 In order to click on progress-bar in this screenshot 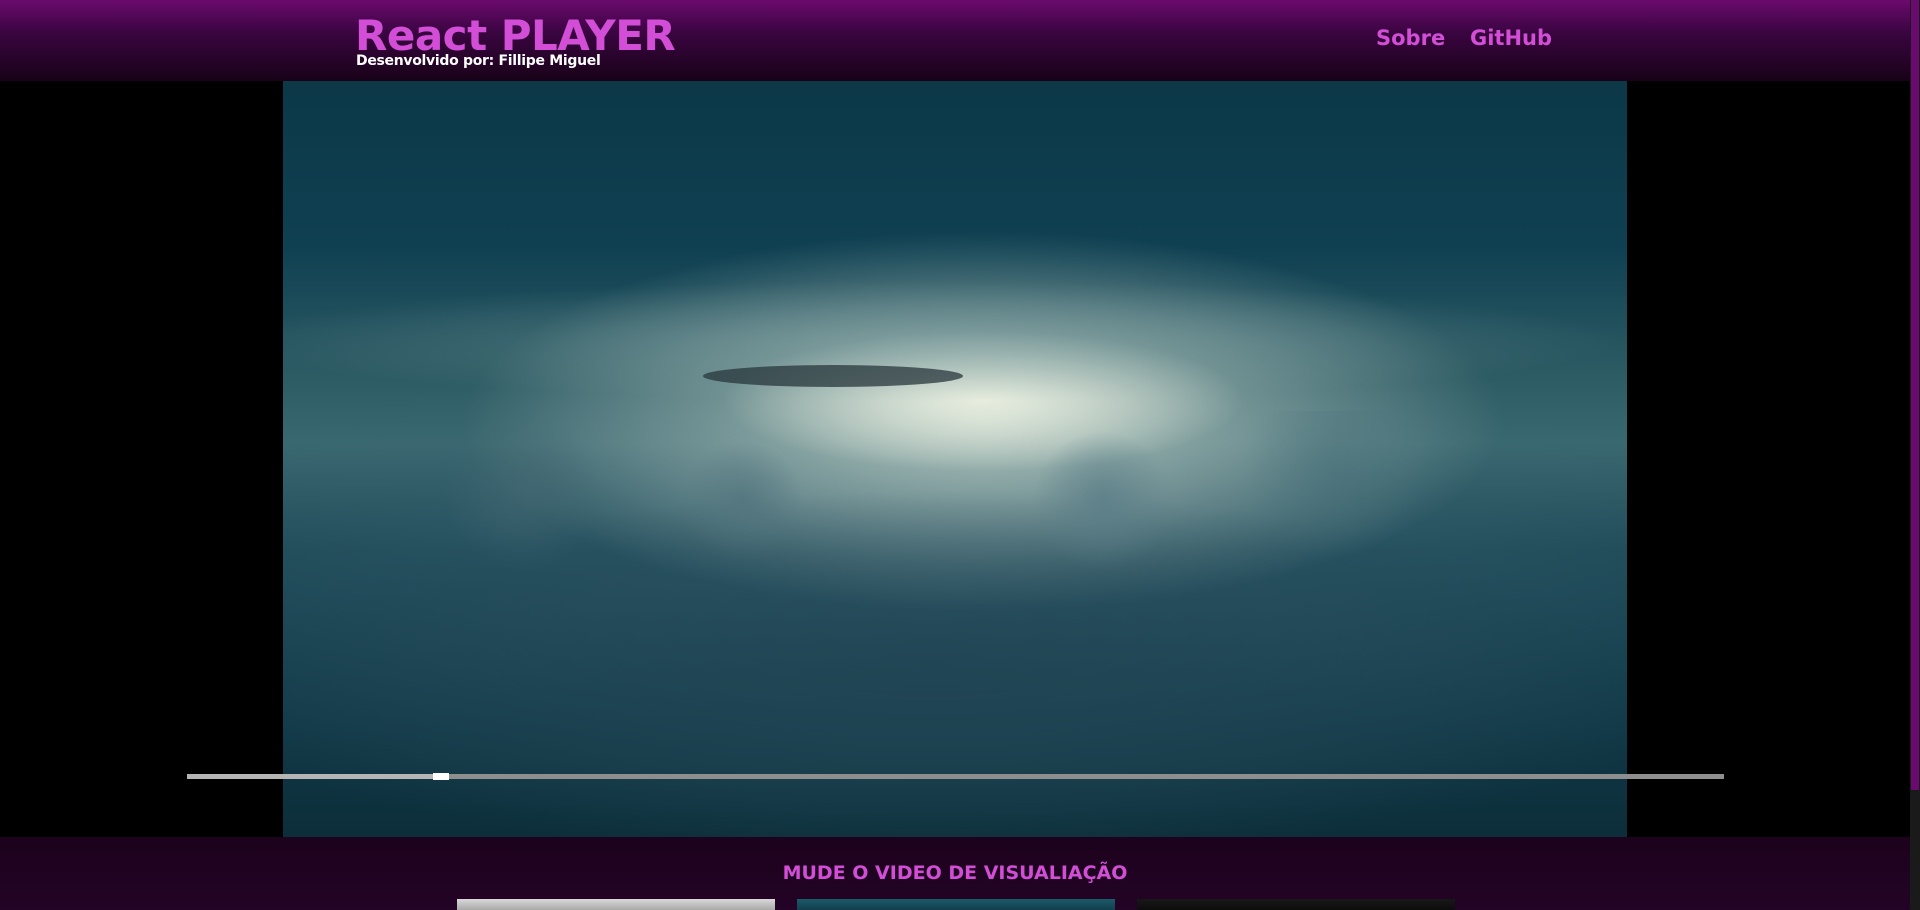, I will do `click(955, 776)`.